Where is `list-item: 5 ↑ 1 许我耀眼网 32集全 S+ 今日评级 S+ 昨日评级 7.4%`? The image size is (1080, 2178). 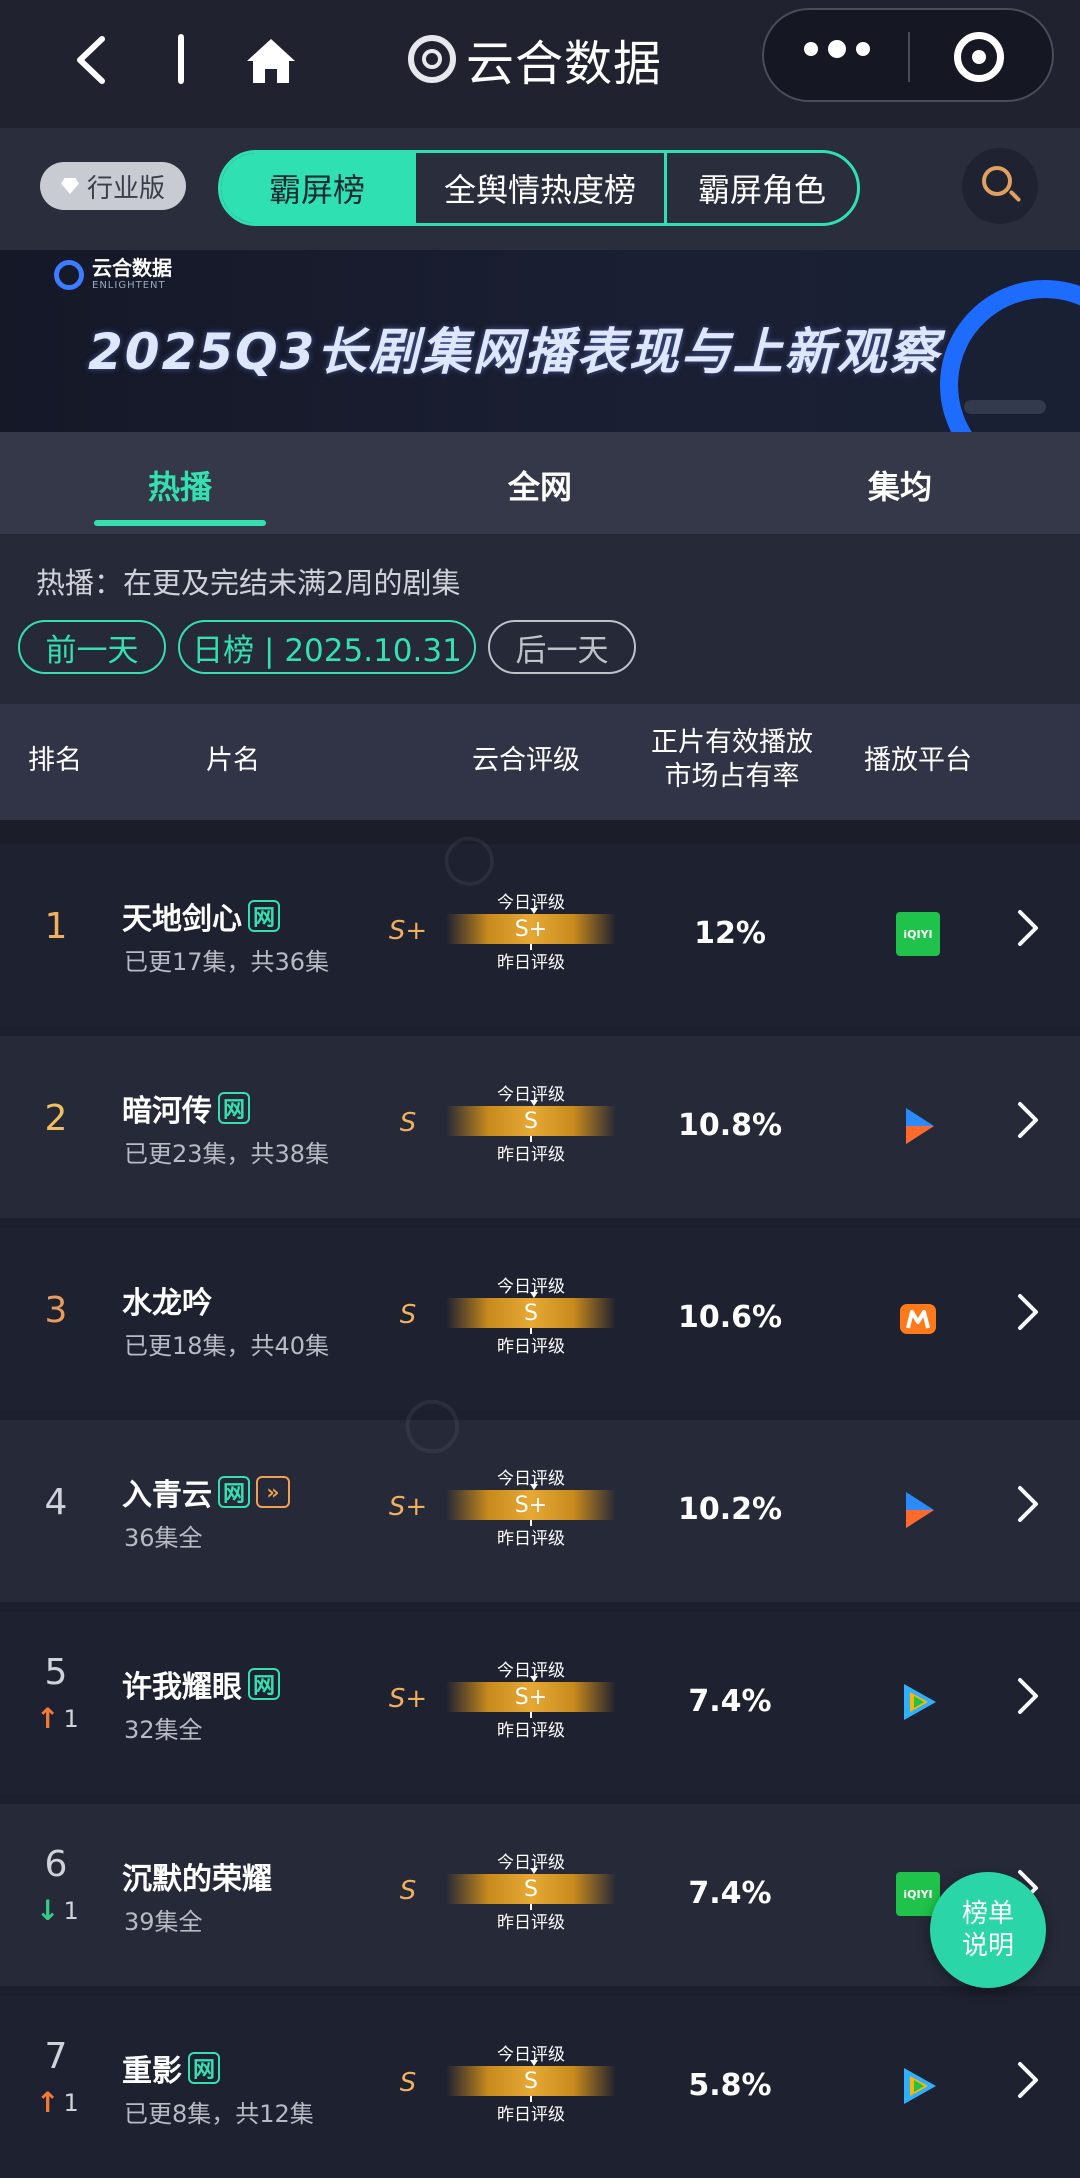 list-item: 5 ↑ 1 许我耀眼网 32集全 S+ 今日评级 S+ 昨日评级 7.4% is located at coordinates (540, 1703).